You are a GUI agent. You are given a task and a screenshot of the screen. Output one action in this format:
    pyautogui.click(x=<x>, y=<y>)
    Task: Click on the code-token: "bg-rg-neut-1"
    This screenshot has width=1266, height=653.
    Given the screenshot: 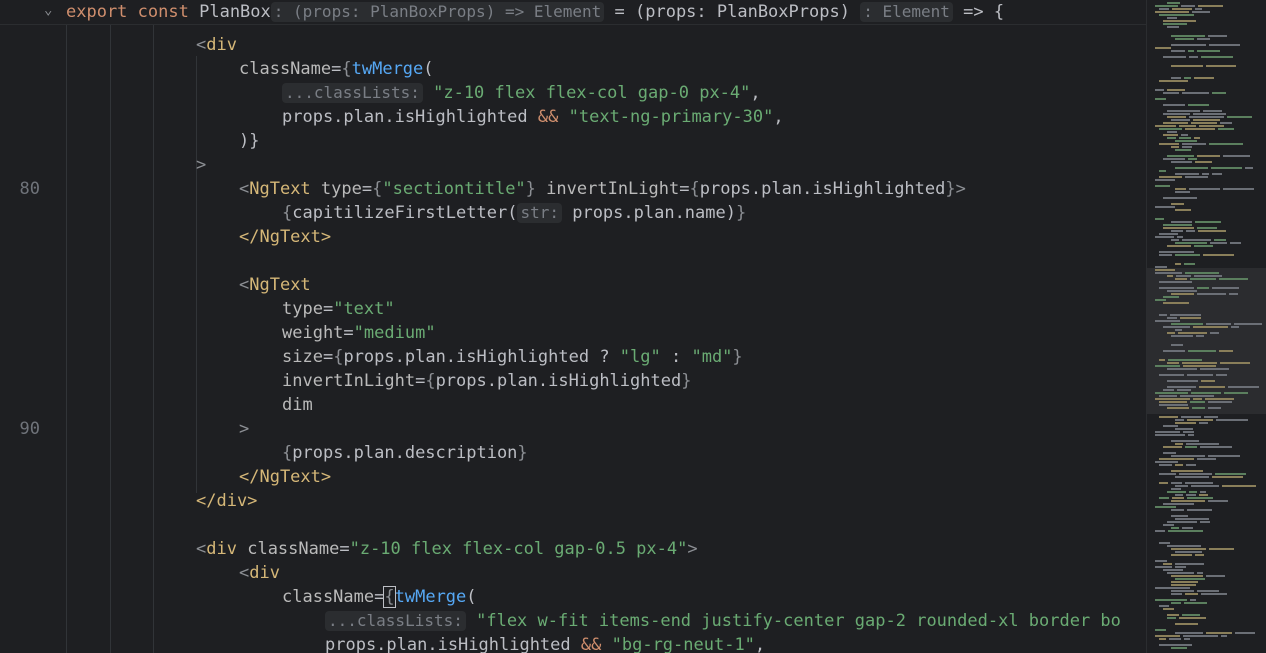 What is the action you would take?
    pyautogui.click(x=683, y=644)
    